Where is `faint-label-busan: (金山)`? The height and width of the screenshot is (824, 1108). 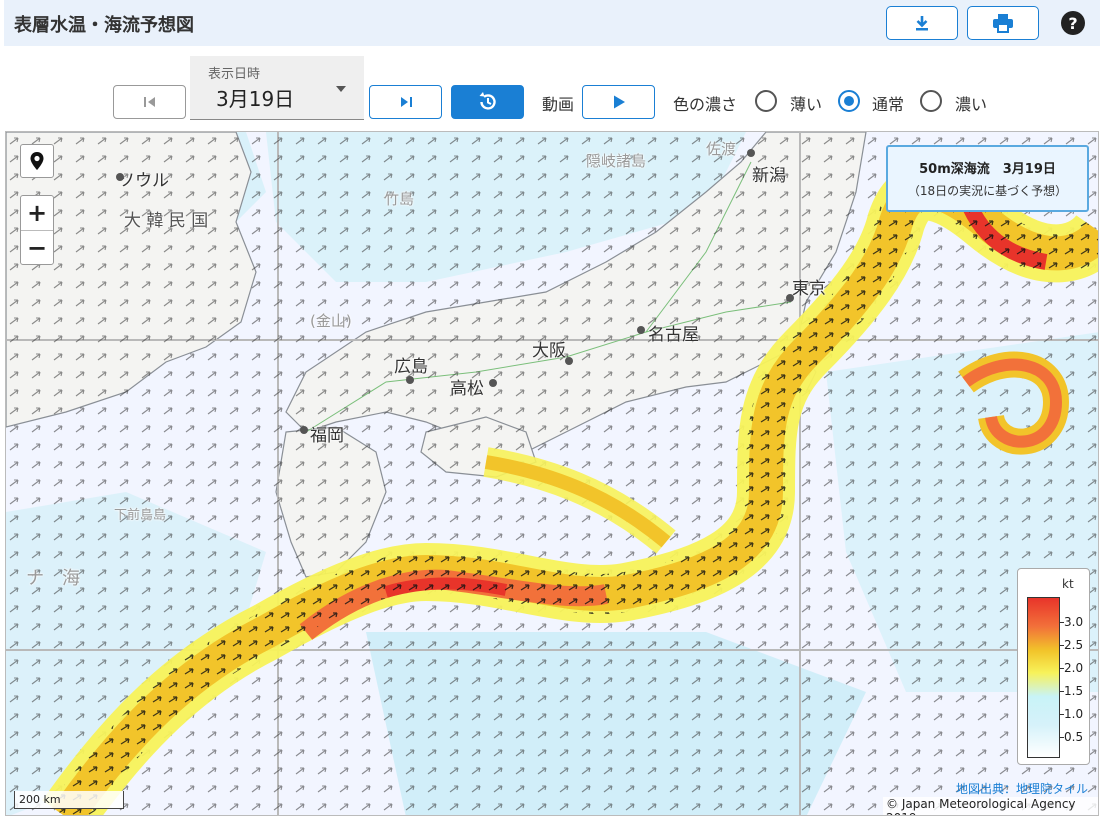
faint-label-busan: (金山) is located at coordinates (331, 321).